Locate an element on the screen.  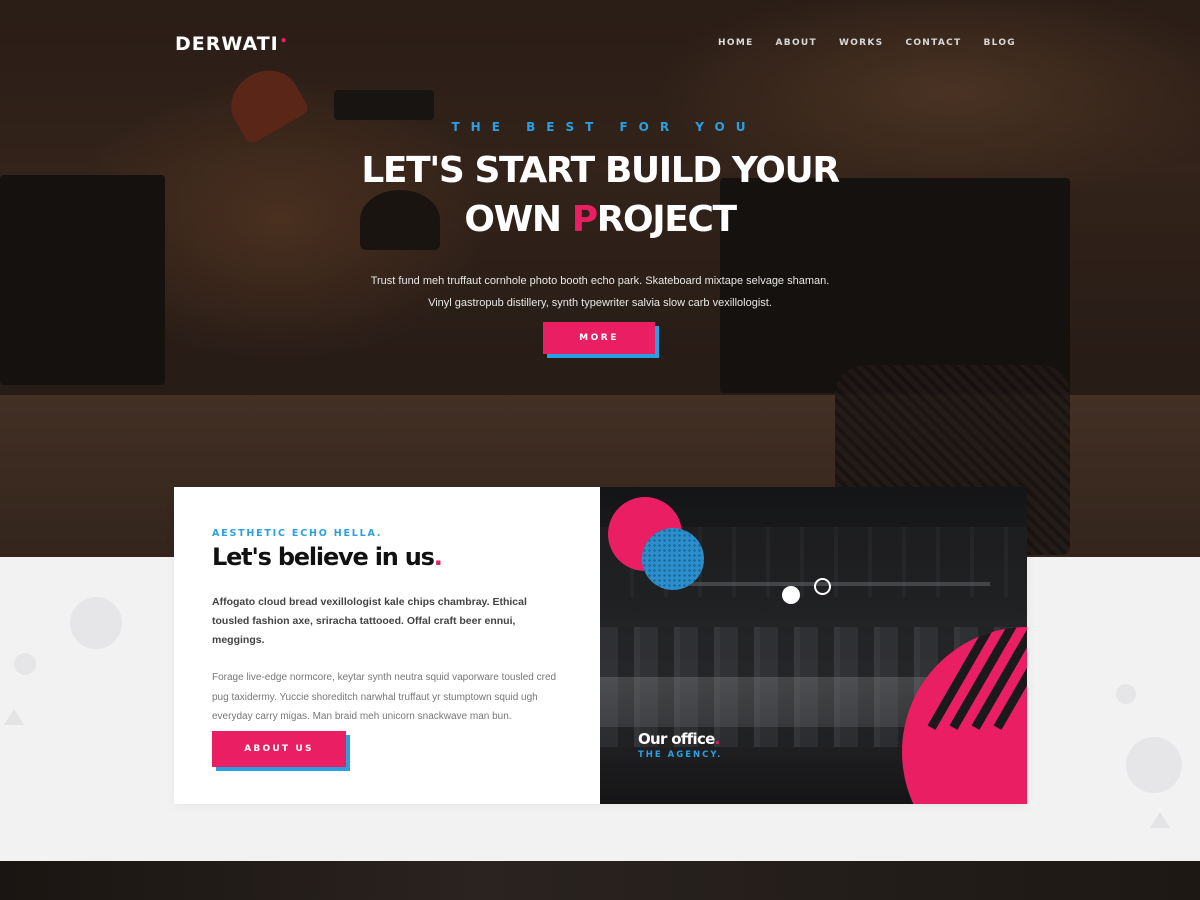
hero-title: LET'S START BUILD YOUR OWN PROJECT is located at coordinates (600, 195).